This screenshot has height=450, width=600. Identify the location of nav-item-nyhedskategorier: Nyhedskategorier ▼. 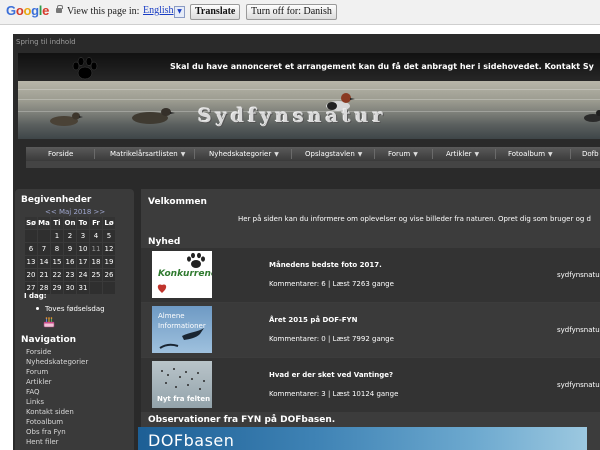
(244, 154).